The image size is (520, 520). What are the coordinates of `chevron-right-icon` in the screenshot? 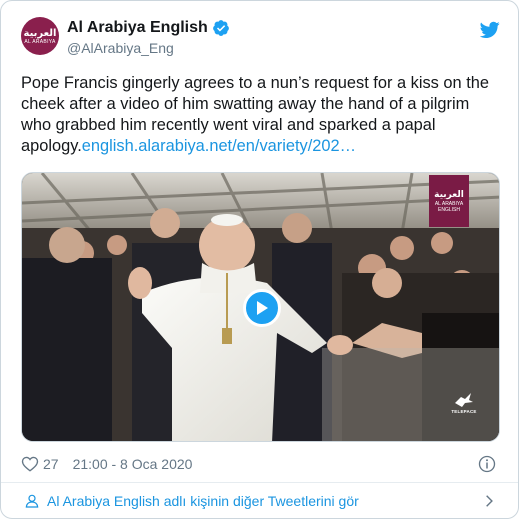 It's located at (489, 501).